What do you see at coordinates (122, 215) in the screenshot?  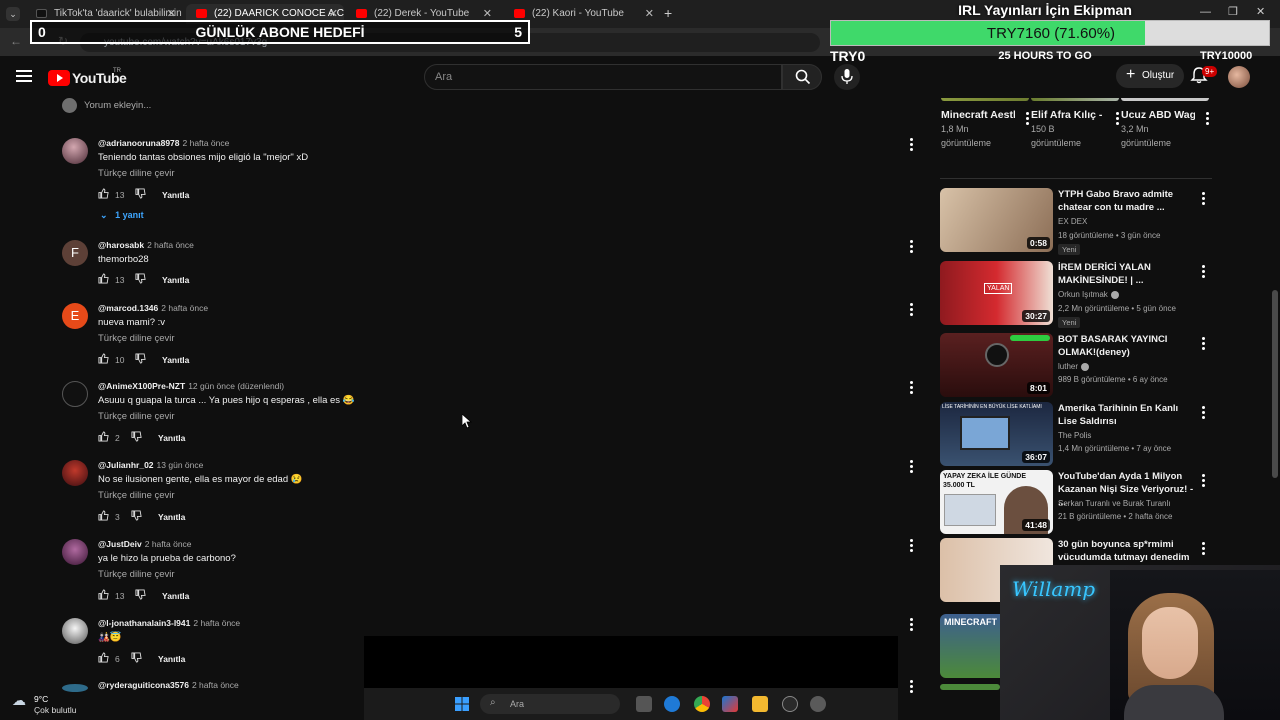 I see `view-replies-button: ⌄ 1 yanıt` at bounding box center [122, 215].